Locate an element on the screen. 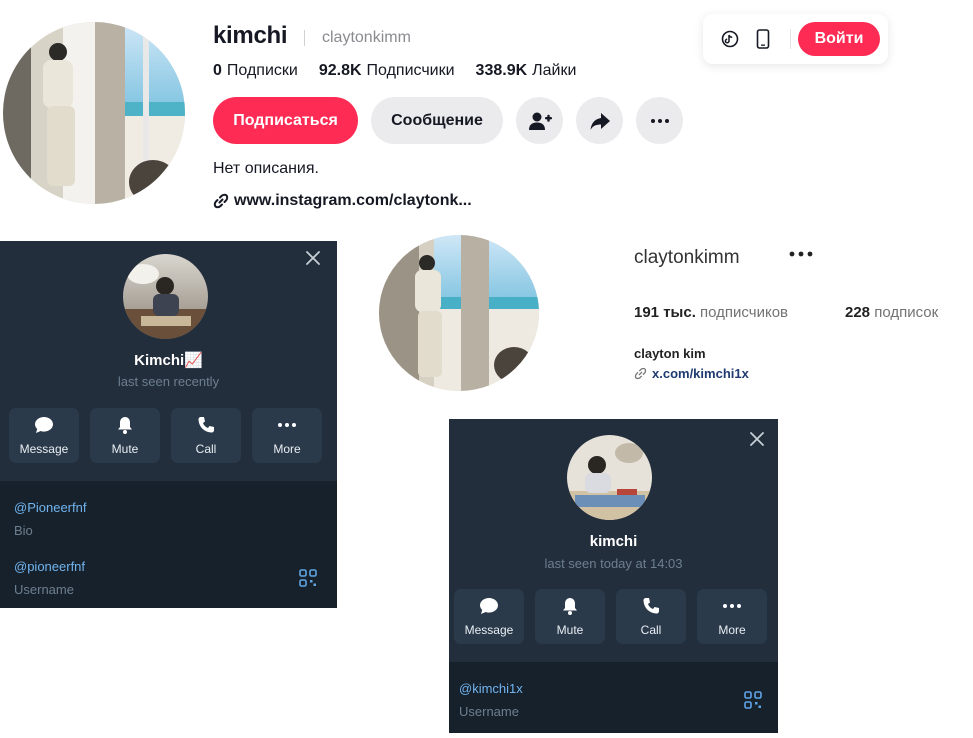  tiktok-stats: 0 Подписки 92.8K Подписчики 338.9K Лайки is located at coordinates (405, 71).